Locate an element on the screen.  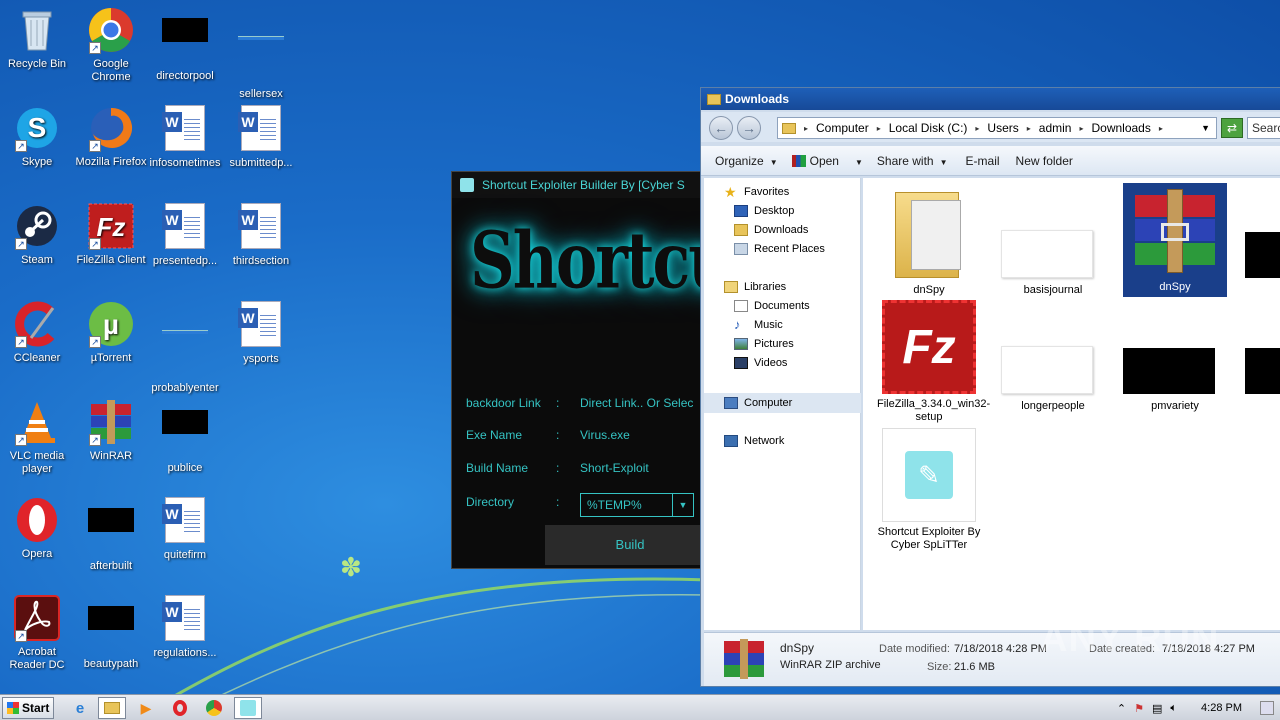
desktop-icon-beautypath: beautypath is located at coordinates (111, 632).